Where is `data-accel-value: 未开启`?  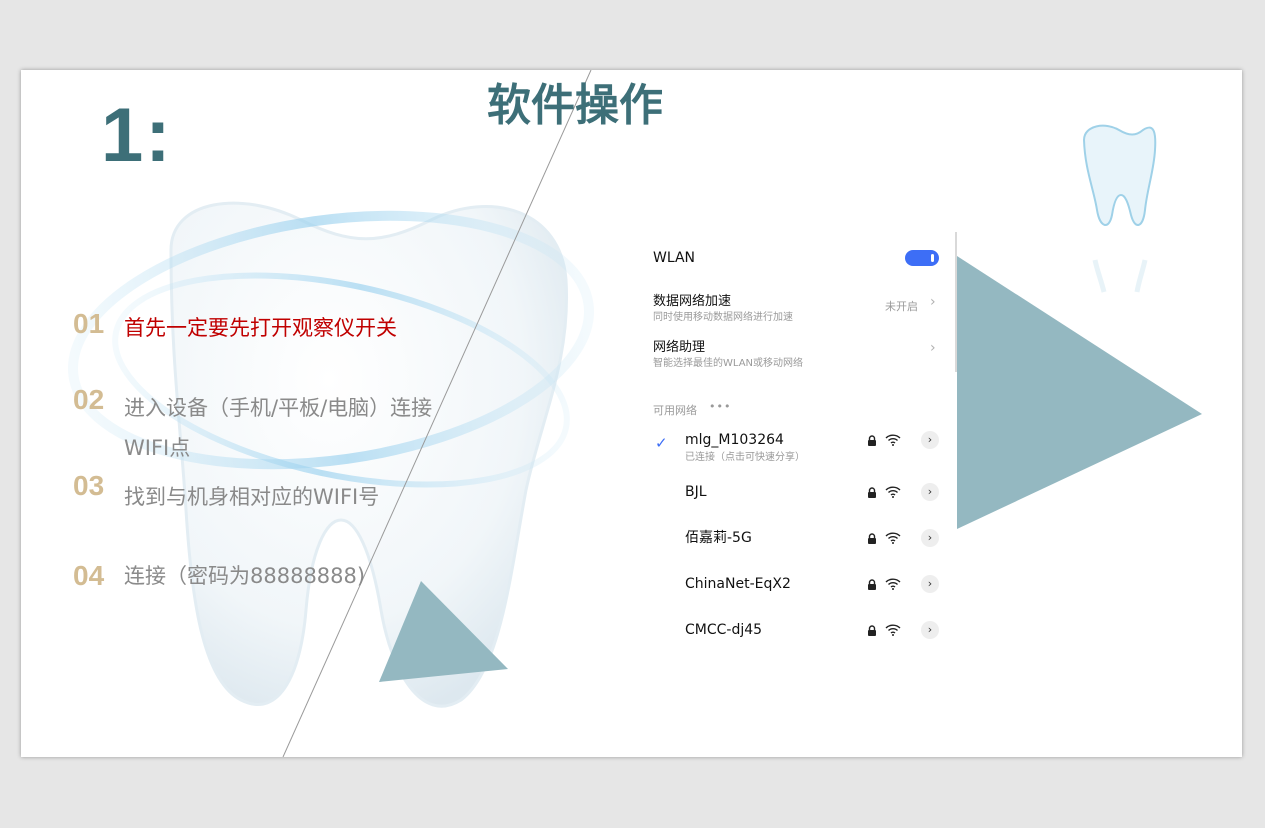
data-accel-value: 未开启 is located at coordinates (901, 306).